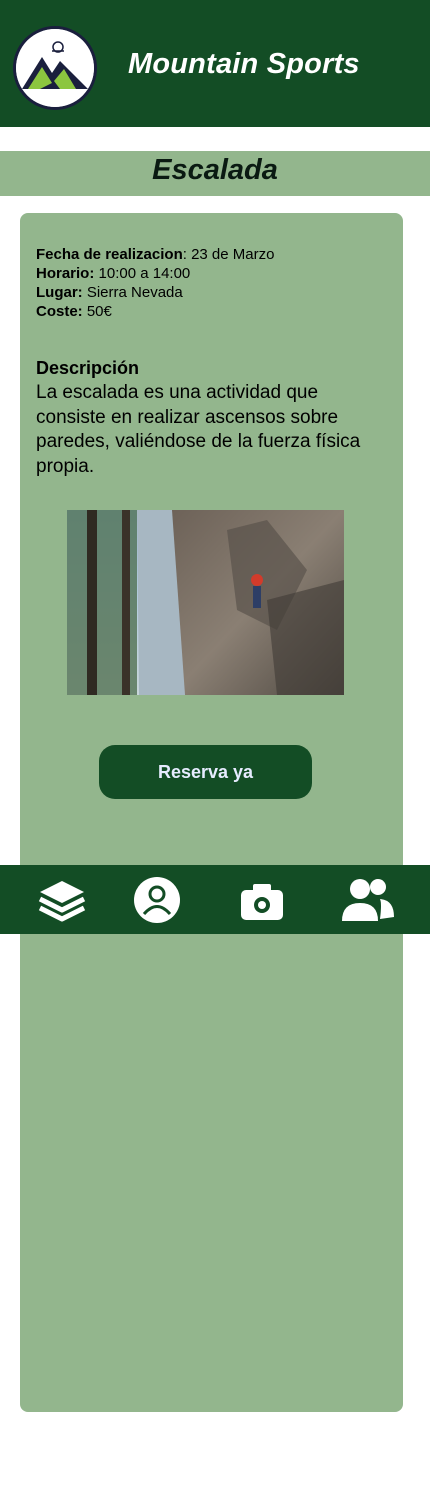  Describe the element at coordinates (157, 900) in the screenshot. I see `user-profile-icon` at that location.